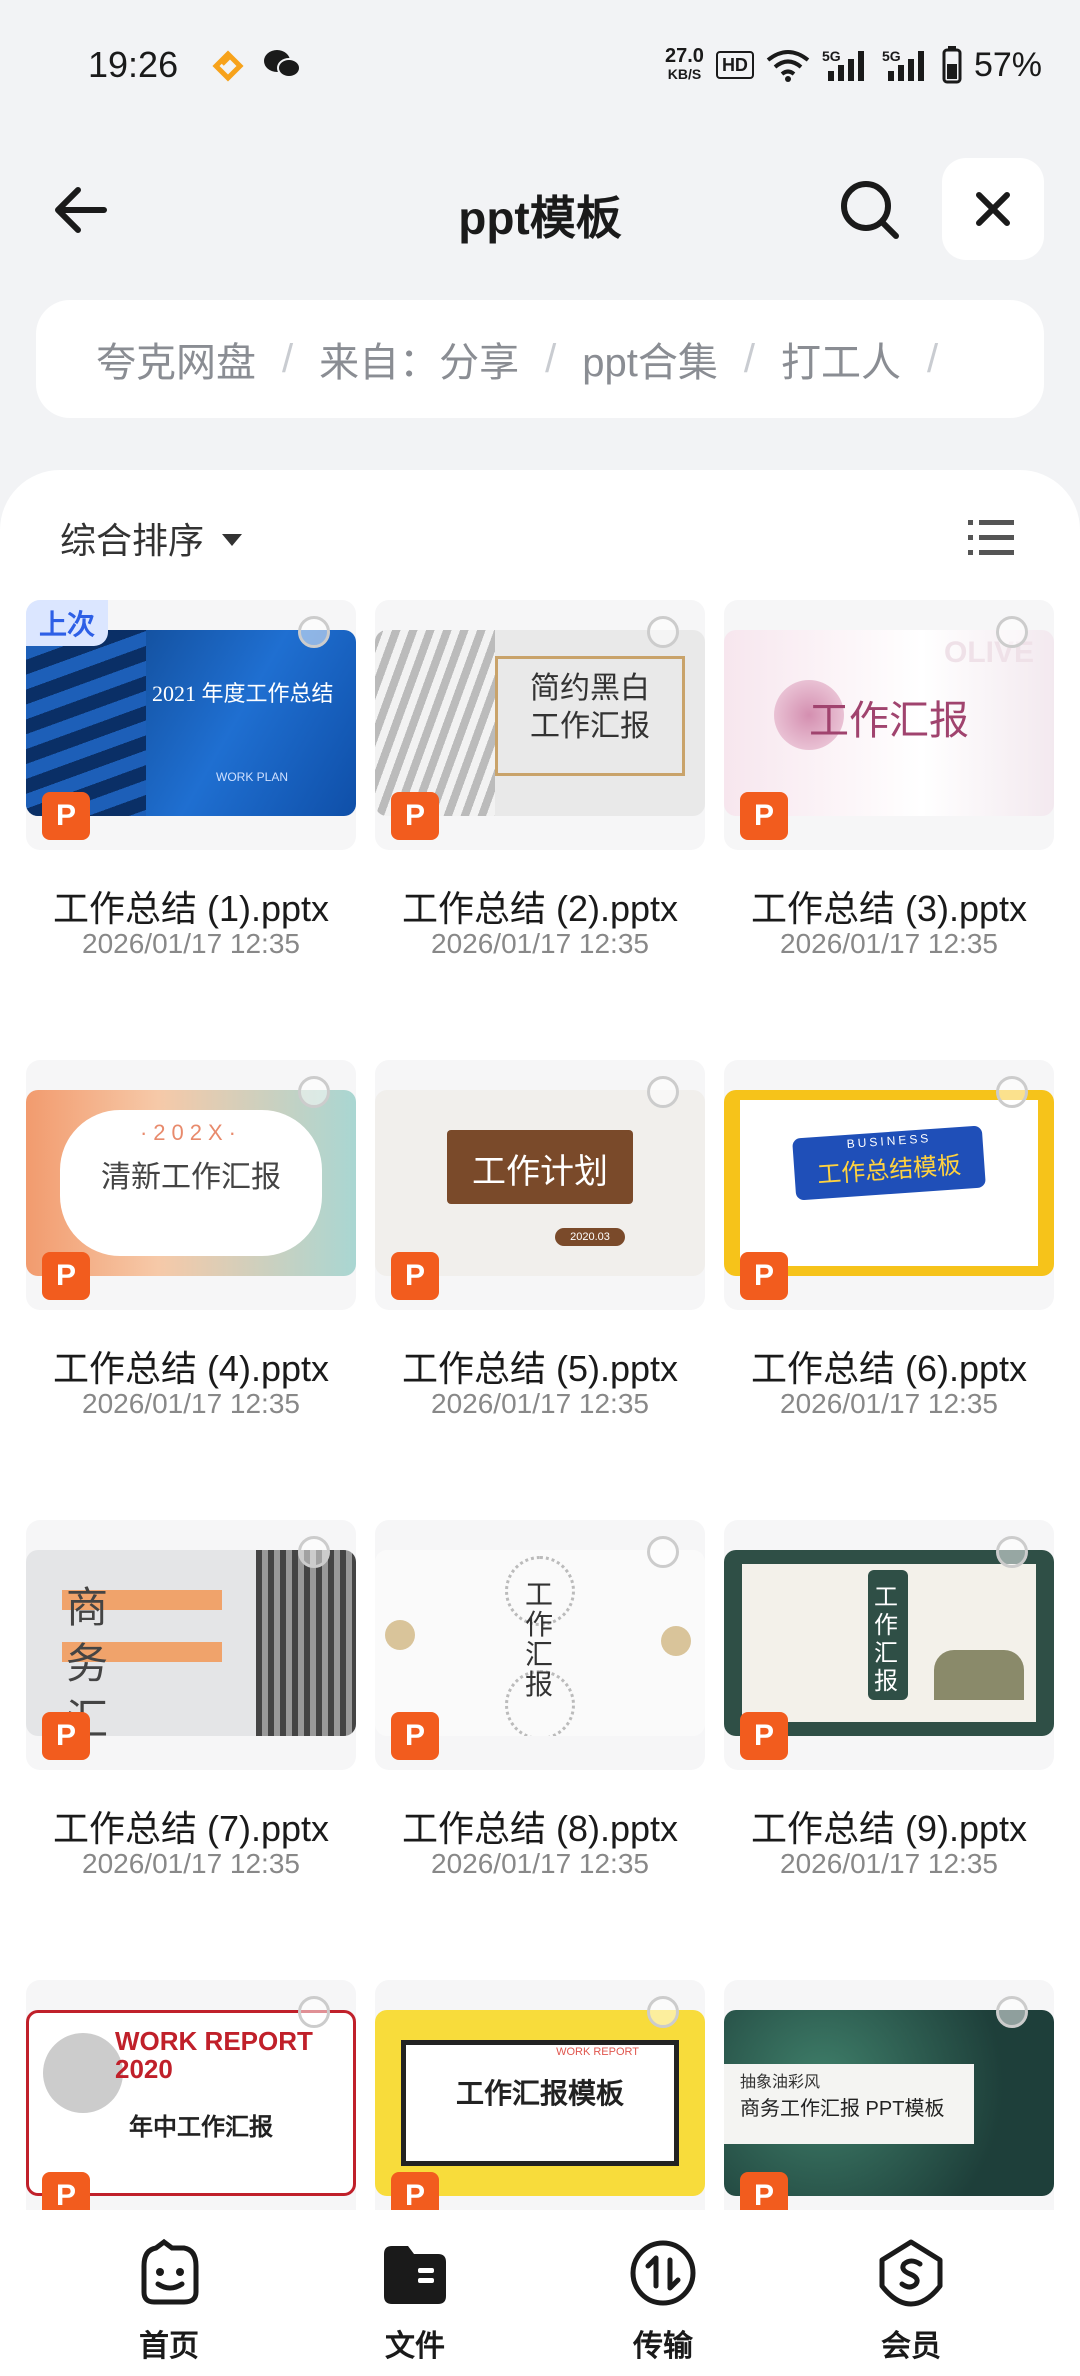  What do you see at coordinates (889, 723) in the screenshot?
I see `thumbnail: 工作汇报 OLIVE` at bounding box center [889, 723].